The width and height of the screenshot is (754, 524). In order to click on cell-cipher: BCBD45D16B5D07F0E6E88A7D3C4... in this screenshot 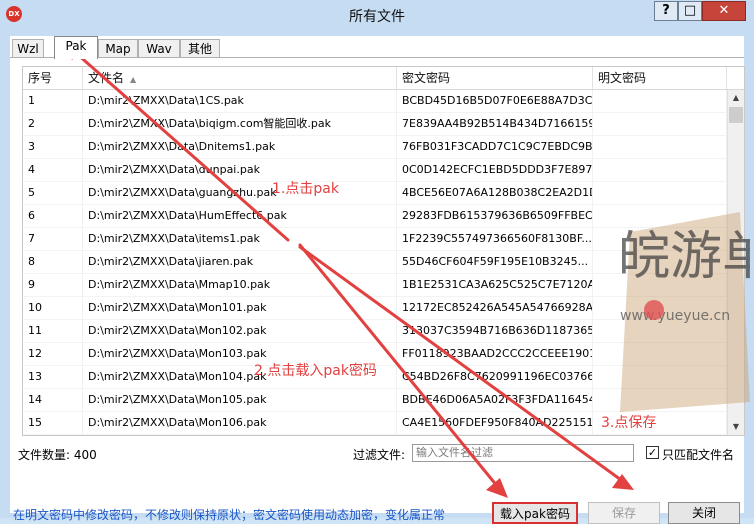, I will do `click(495, 101)`.